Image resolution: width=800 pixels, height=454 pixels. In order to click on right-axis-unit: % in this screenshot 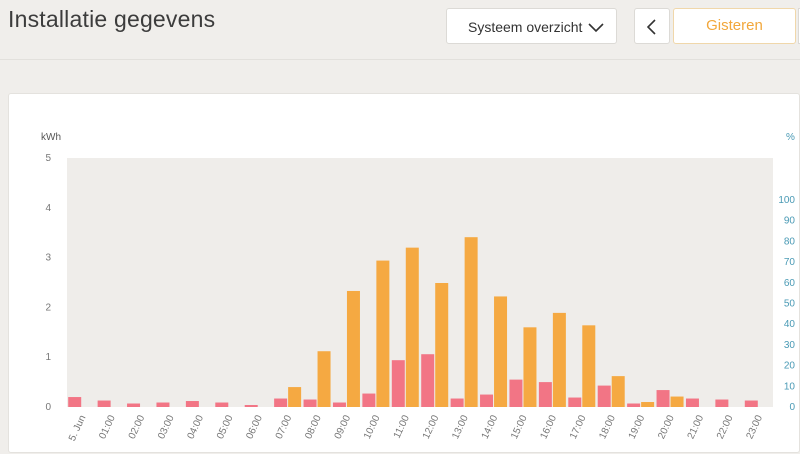, I will do `click(790, 137)`.